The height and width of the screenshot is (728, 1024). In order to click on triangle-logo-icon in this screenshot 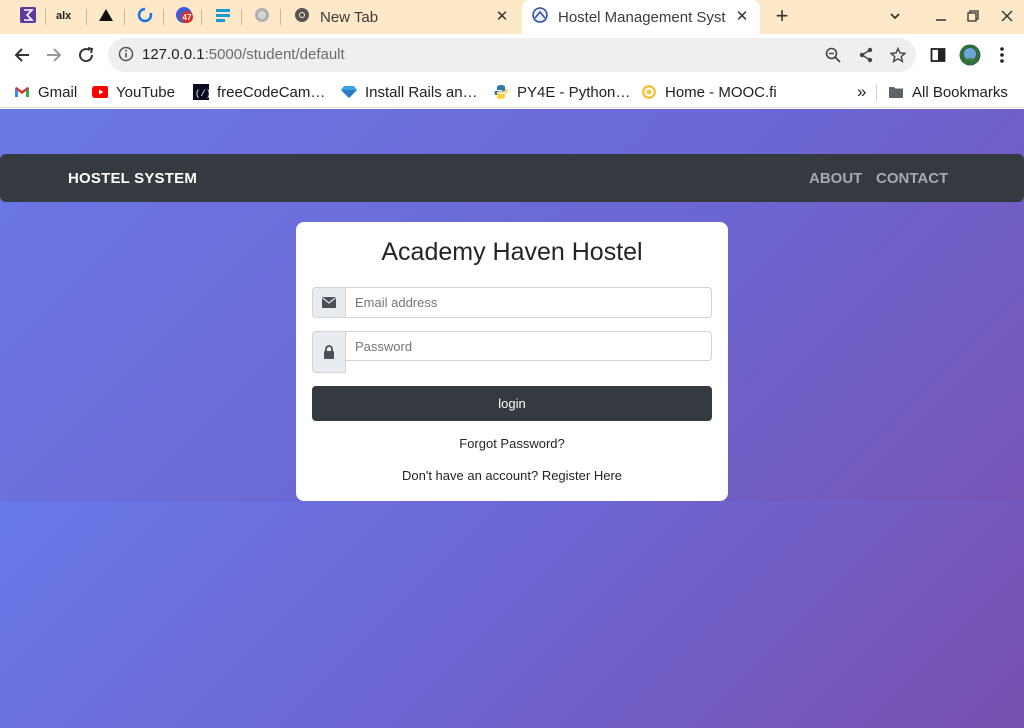, I will do `click(106, 17)`.